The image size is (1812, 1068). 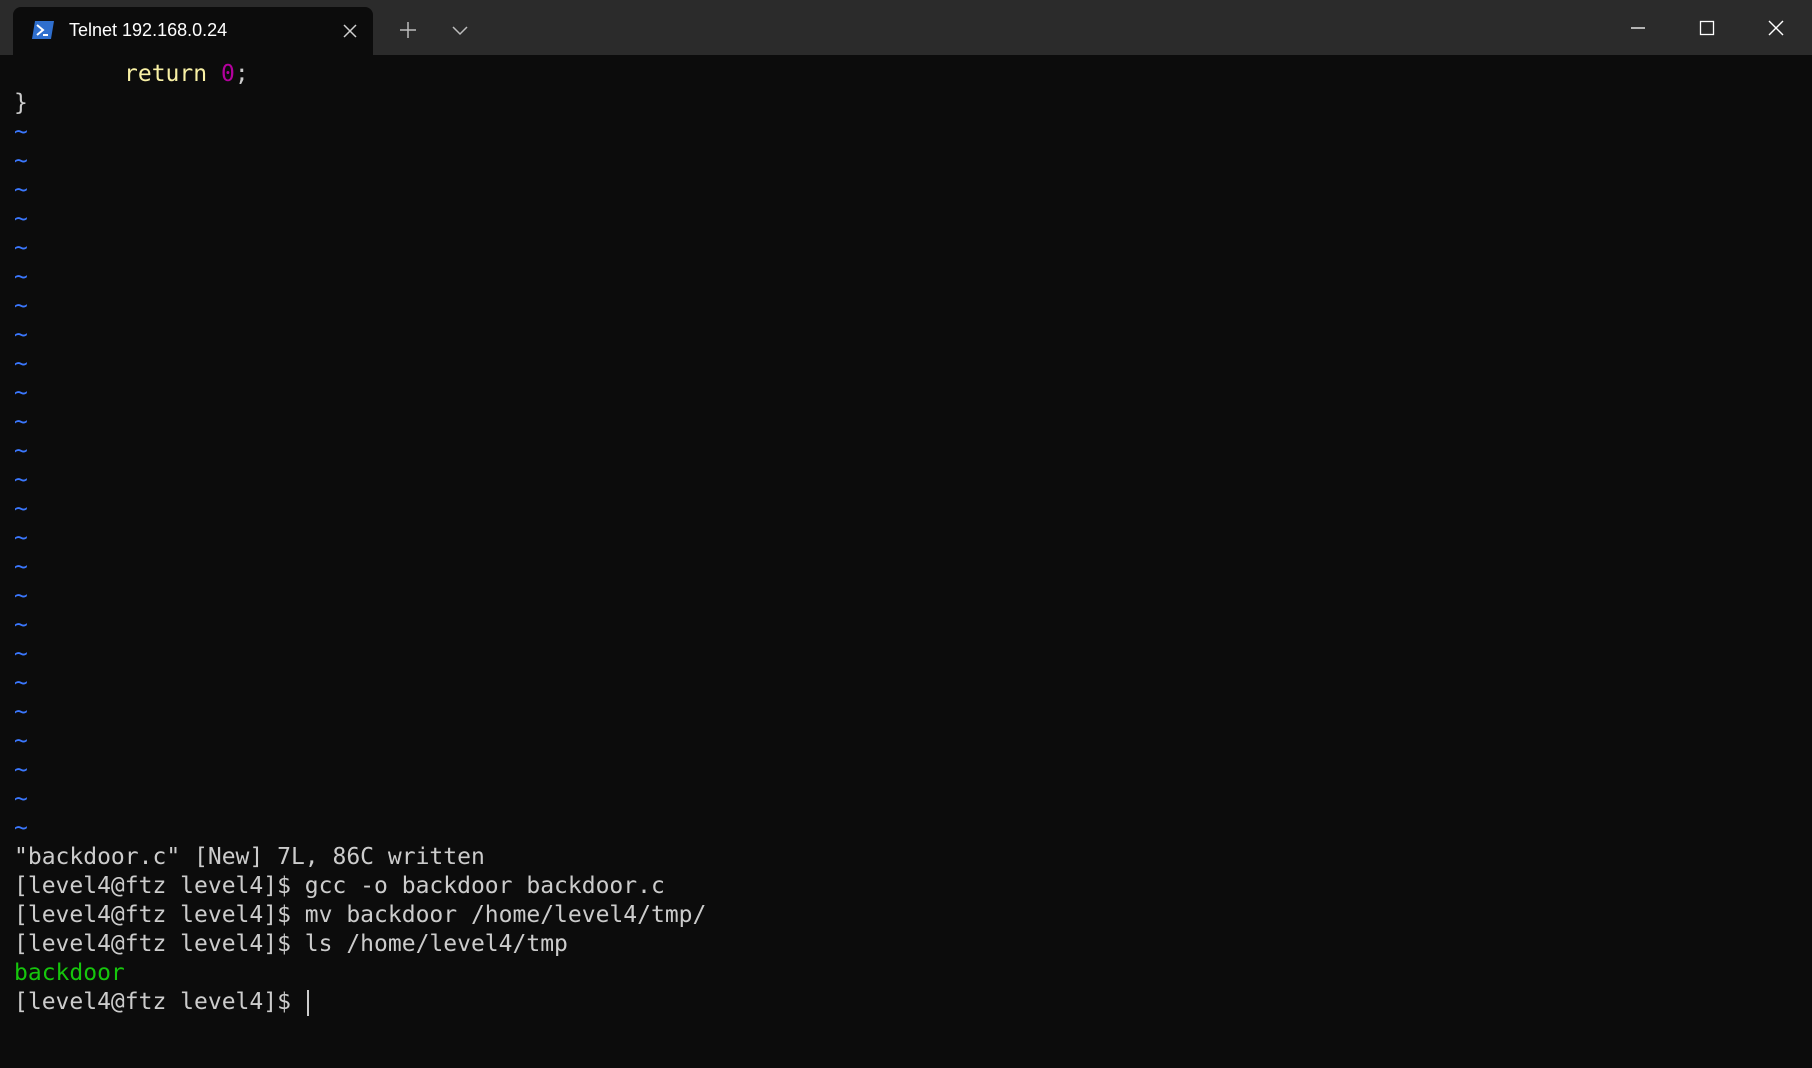 What do you see at coordinates (69, 973) in the screenshot?
I see `ls-output-directory: backdoor` at bounding box center [69, 973].